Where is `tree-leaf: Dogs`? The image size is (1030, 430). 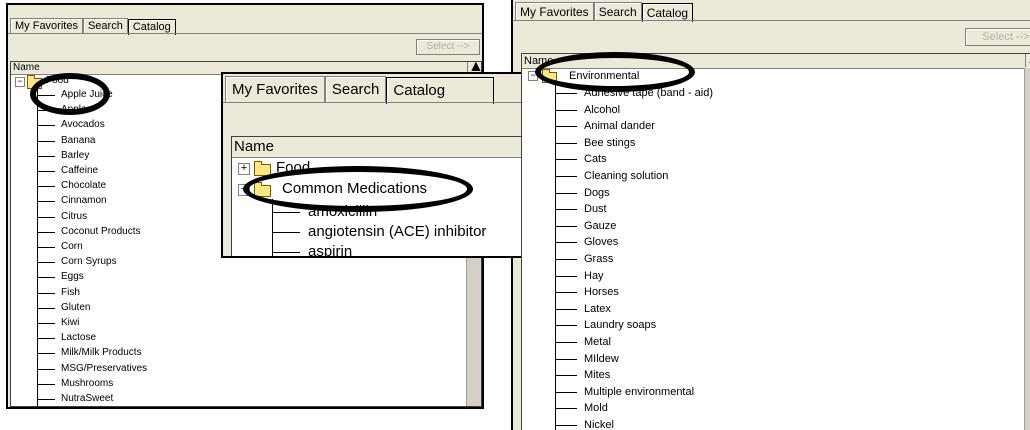
tree-leaf: Dogs is located at coordinates (597, 193).